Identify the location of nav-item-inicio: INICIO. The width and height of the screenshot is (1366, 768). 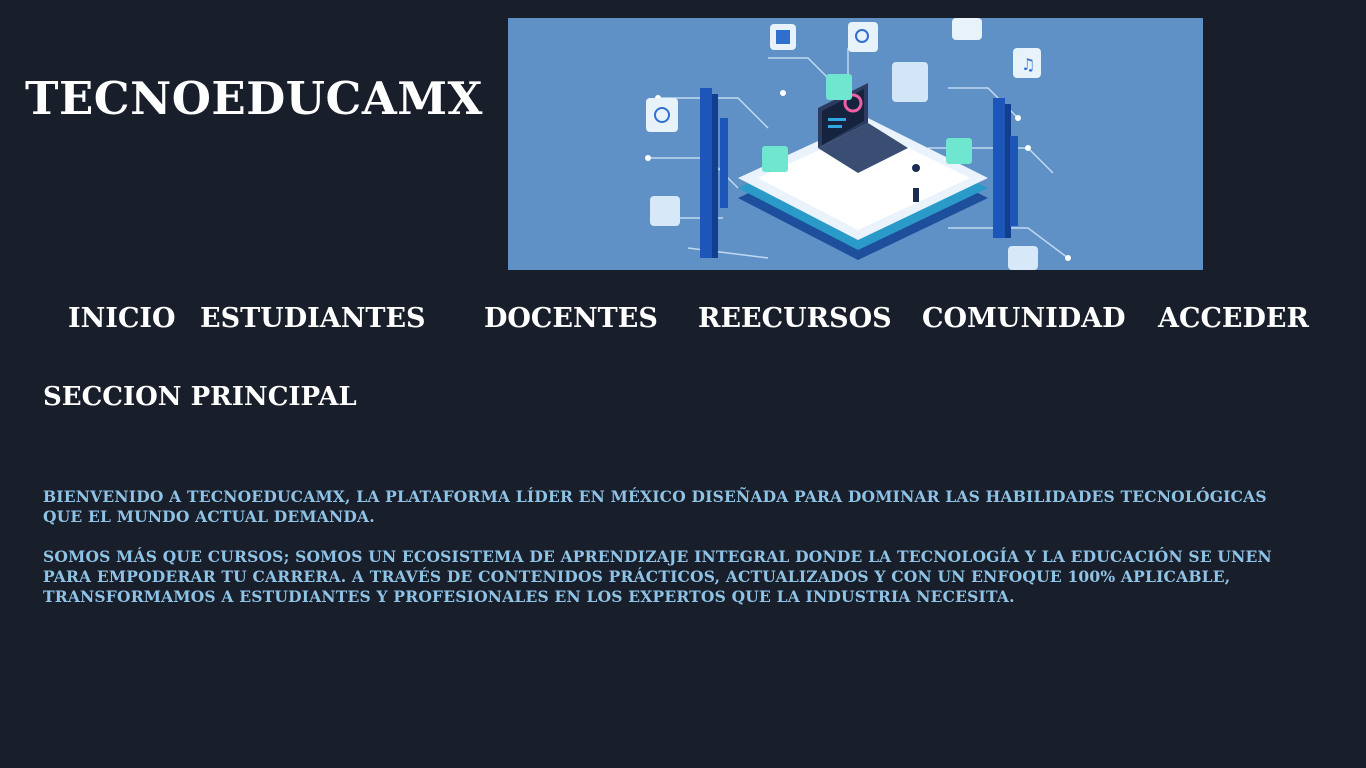
(122, 319).